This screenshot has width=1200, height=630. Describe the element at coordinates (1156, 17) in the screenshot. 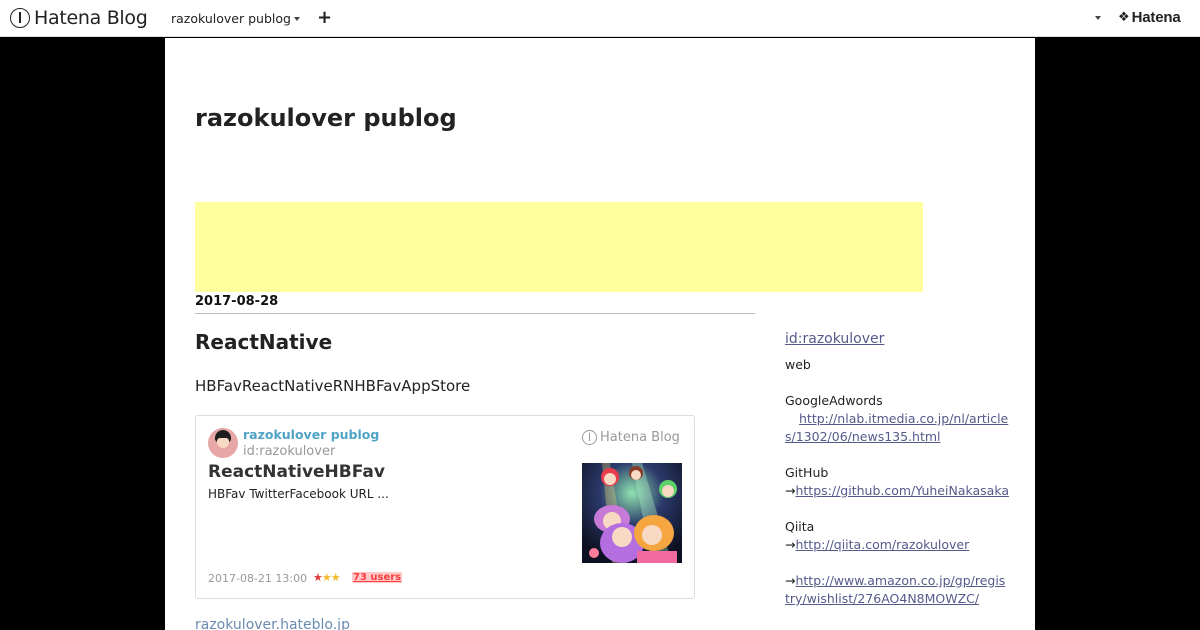

I see `hatena-brand-text: Hatena` at that location.